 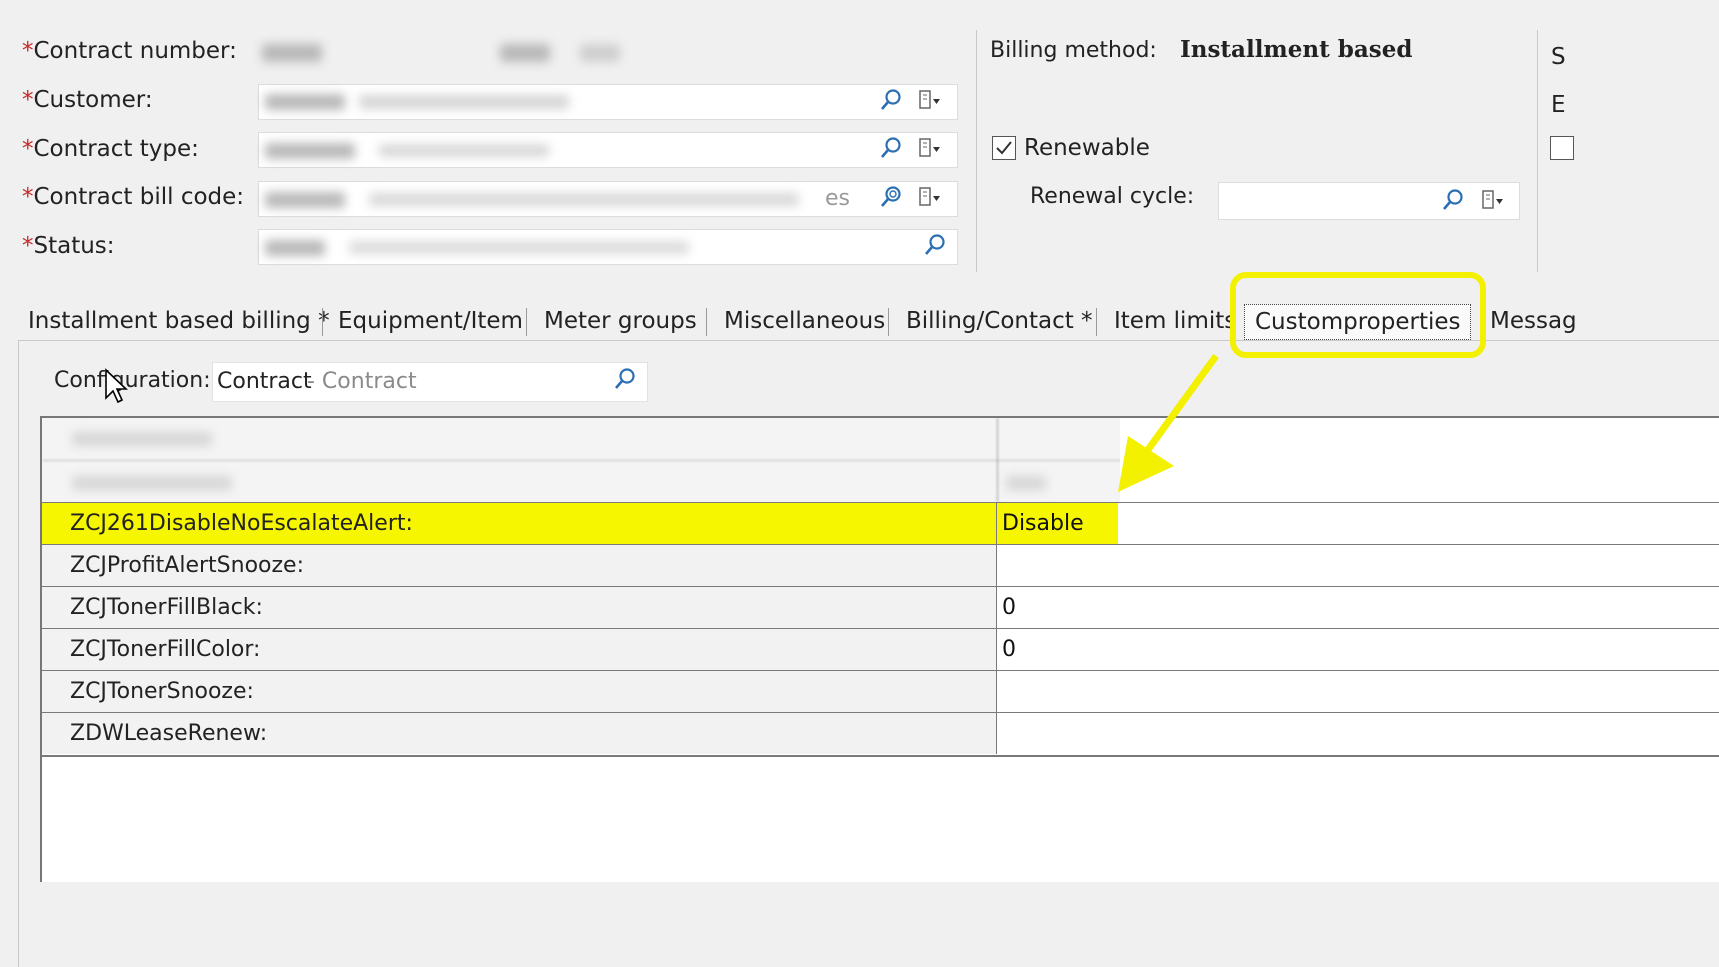 What do you see at coordinates (929, 198) in the screenshot?
I see `contract-bill-code-options-menu-icon` at bounding box center [929, 198].